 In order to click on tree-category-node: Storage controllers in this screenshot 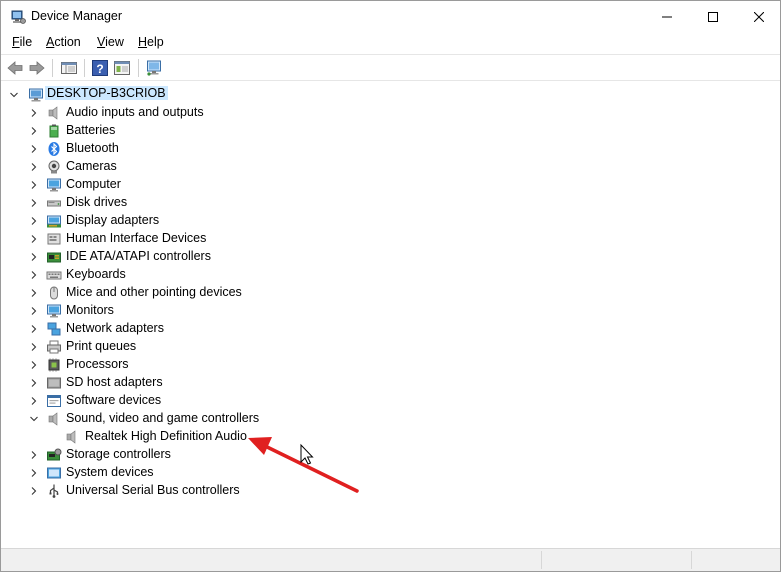, I will do `click(301, 455)`.